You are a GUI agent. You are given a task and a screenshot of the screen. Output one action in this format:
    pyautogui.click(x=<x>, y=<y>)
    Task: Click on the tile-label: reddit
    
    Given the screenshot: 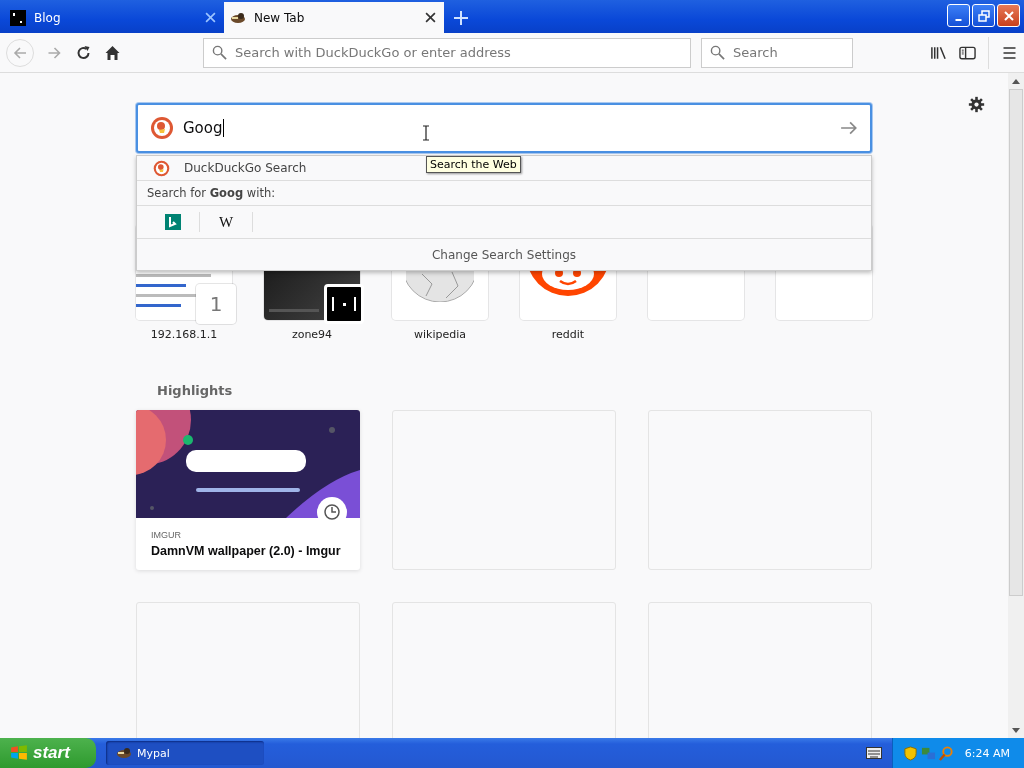 What is the action you would take?
    pyautogui.click(x=568, y=334)
    